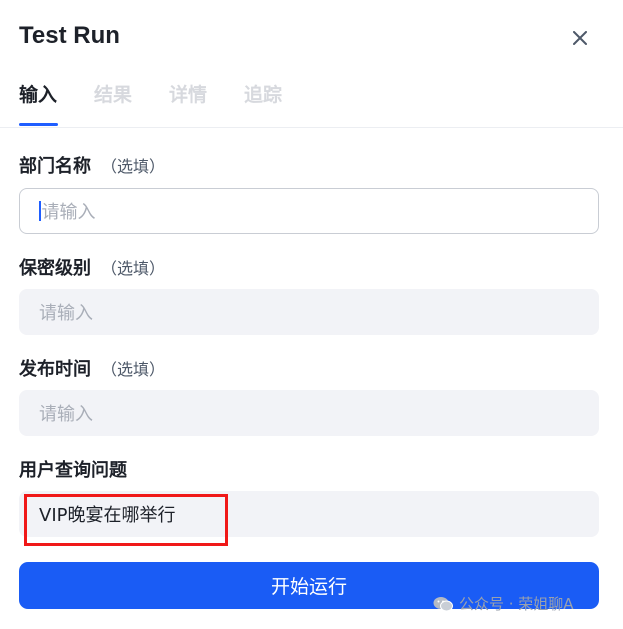  What do you see at coordinates (311, 127) in the screenshot?
I see `tabs-divider` at bounding box center [311, 127].